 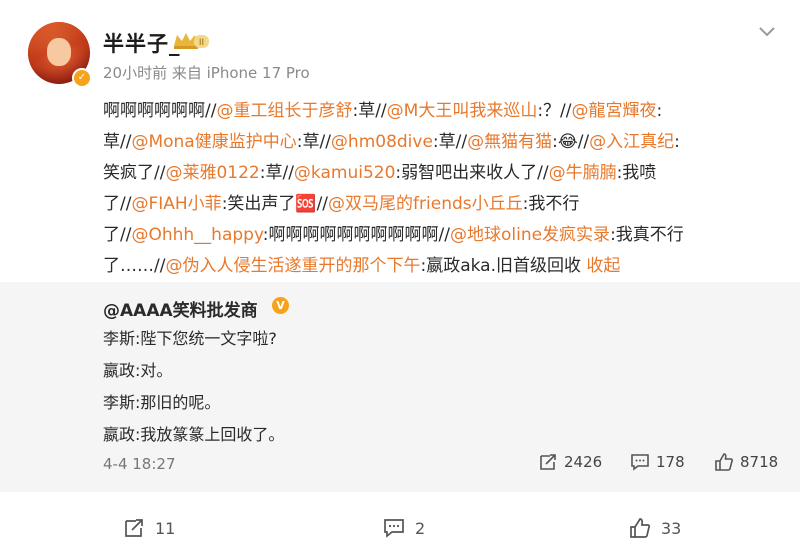 What do you see at coordinates (134, 266) in the screenshot?
I see `post-text: 了……//` at bounding box center [134, 266].